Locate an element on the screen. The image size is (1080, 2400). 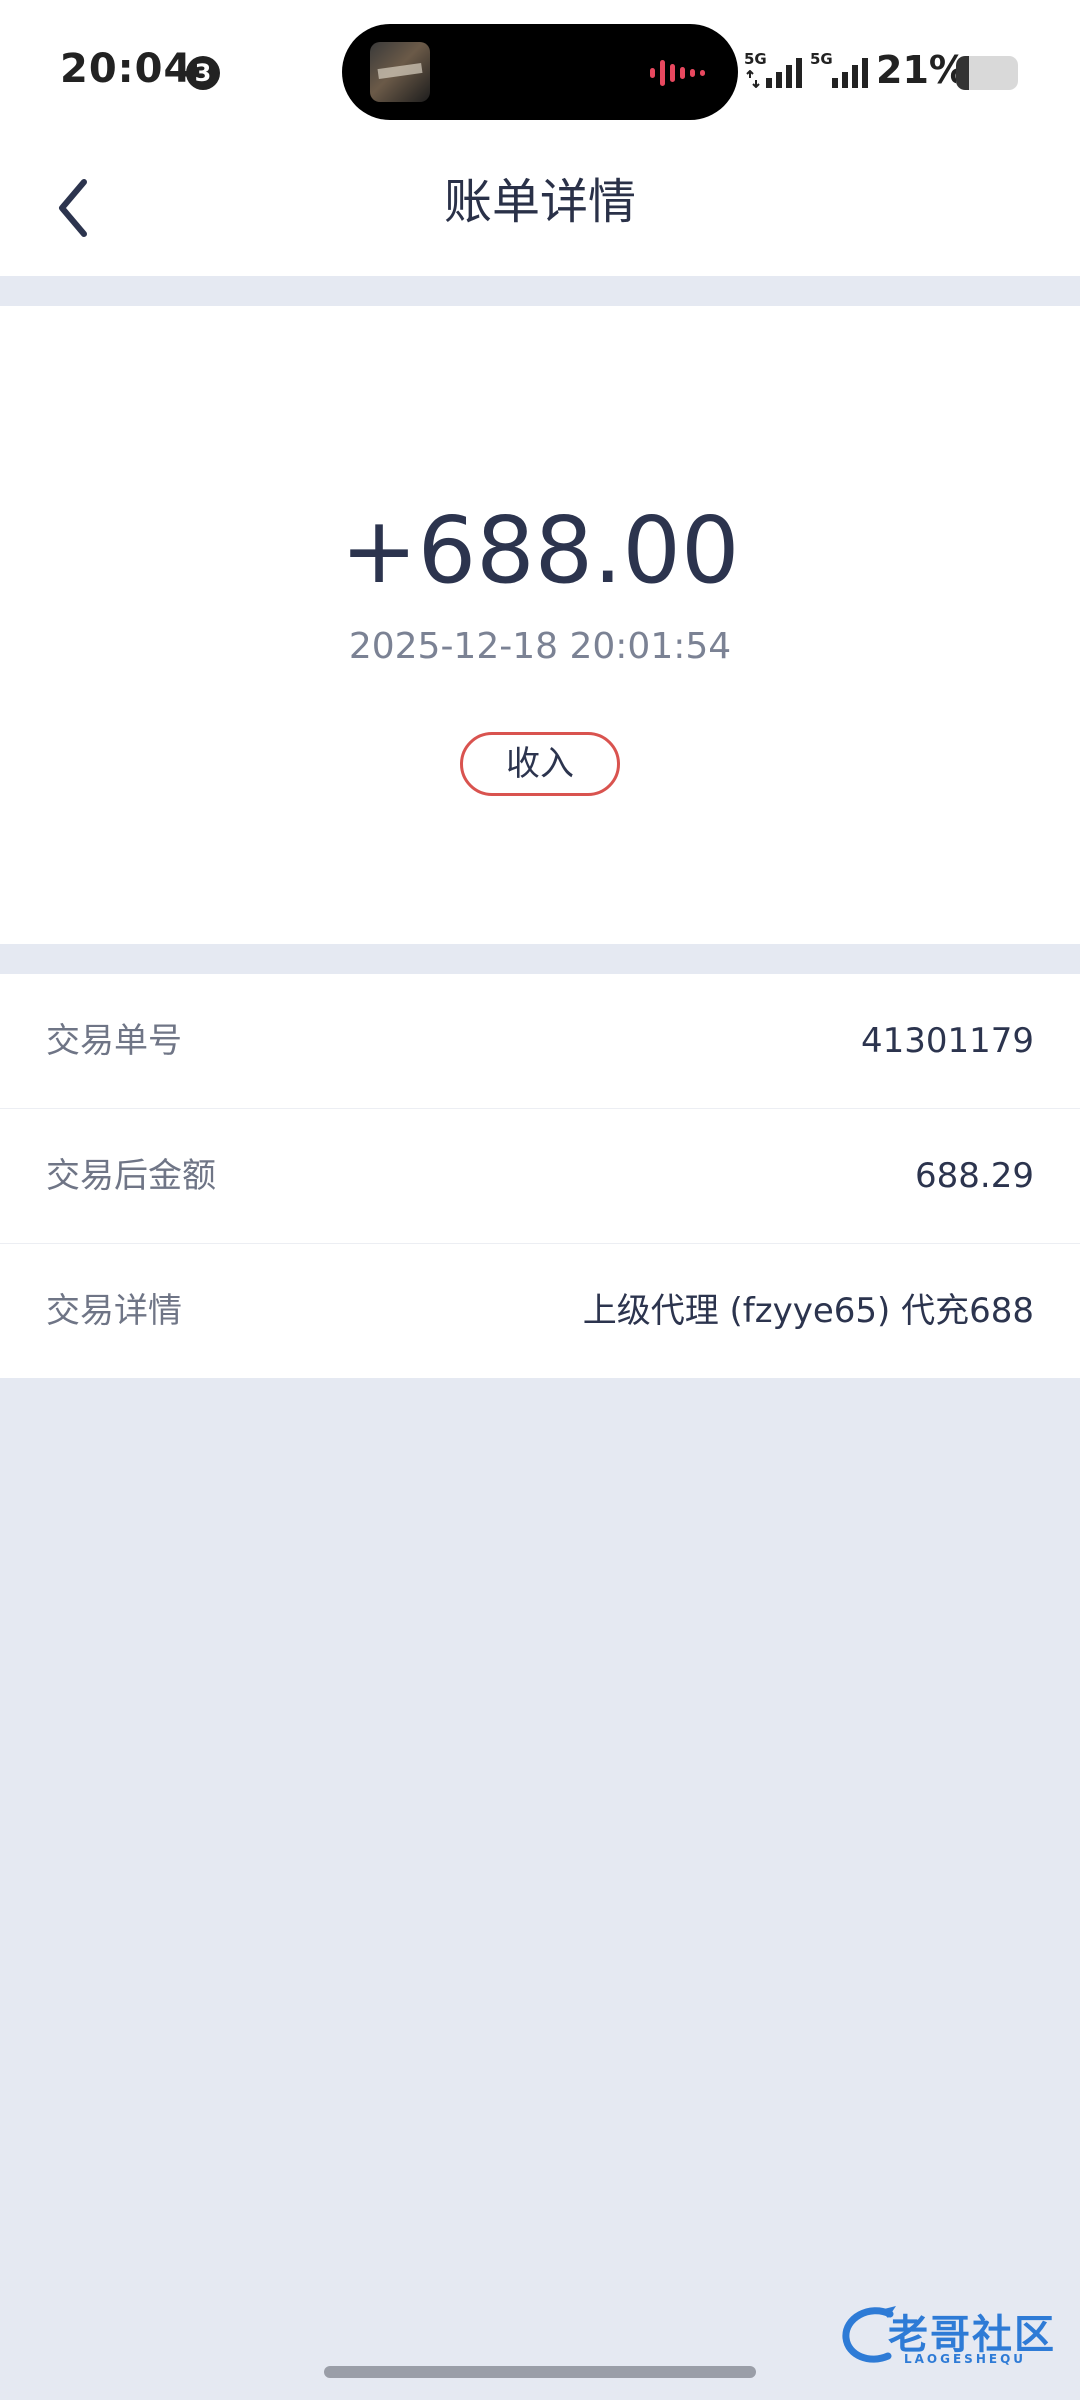
cellular-signal-2: 5G is located at coordinates (843, 70).